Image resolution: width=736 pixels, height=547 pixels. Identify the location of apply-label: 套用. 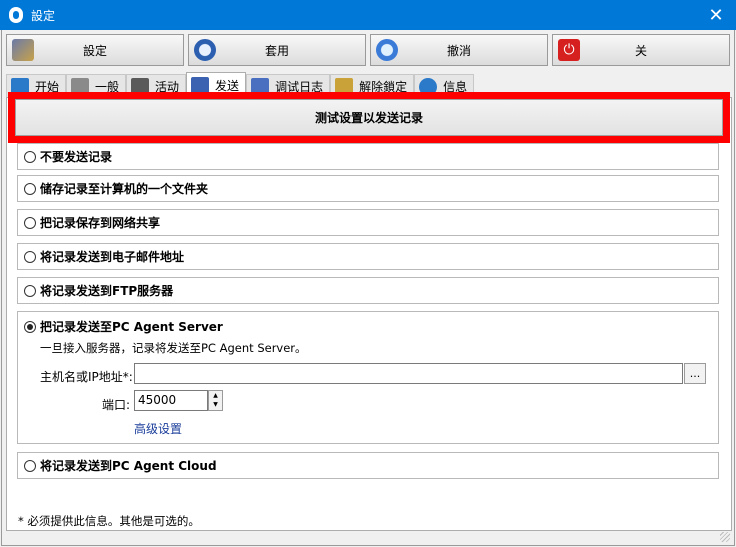
(276, 50).